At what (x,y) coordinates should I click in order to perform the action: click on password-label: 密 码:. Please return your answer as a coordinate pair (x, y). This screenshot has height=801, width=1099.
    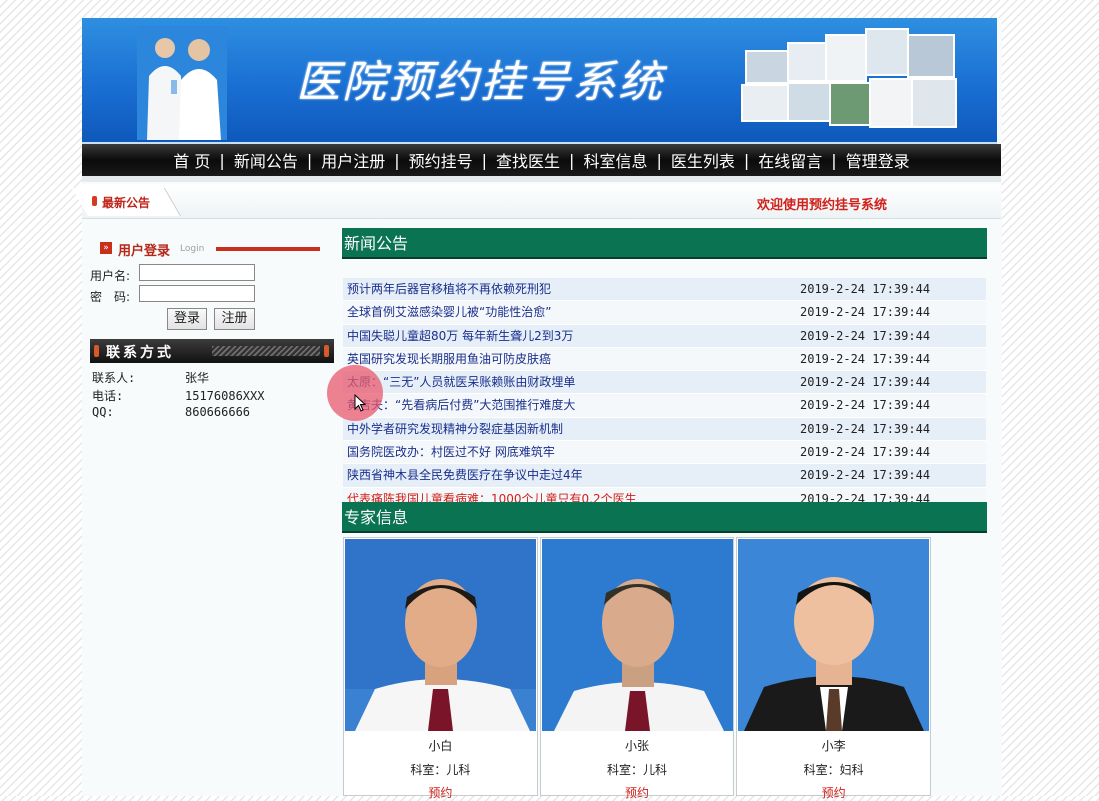
    Looking at the image, I should click on (110, 297).